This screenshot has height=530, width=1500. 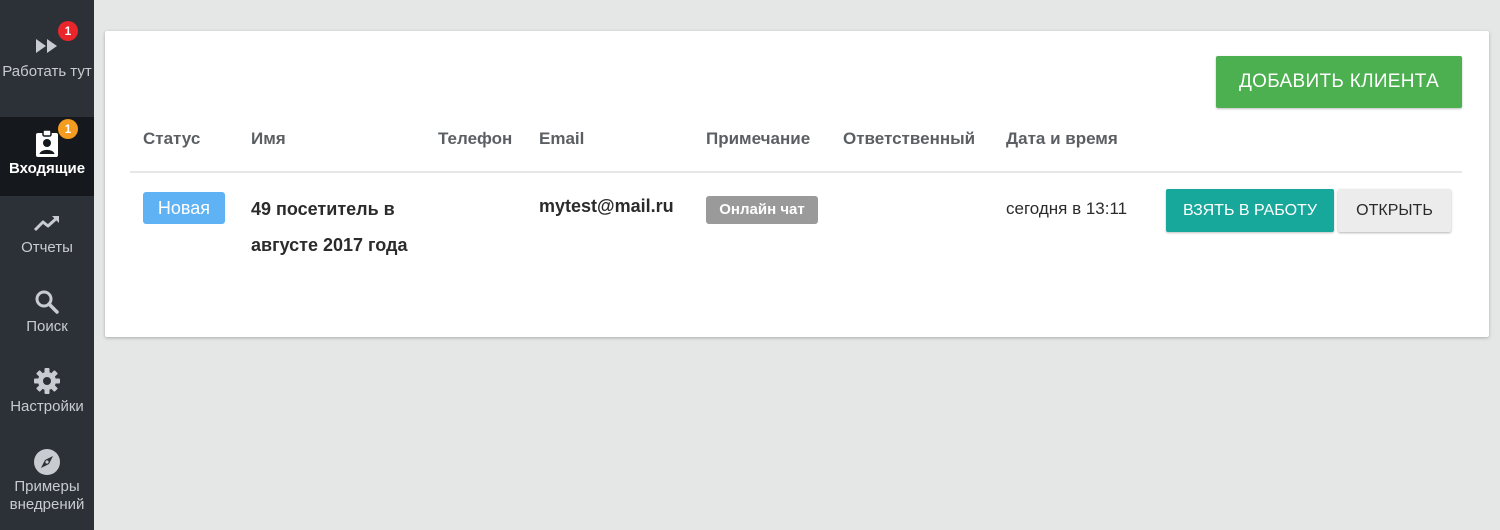 What do you see at coordinates (329, 227) in the screenshot?
I see `client-name: 49 посетитель в августе 2017 года` at bounding box center [329, 227].